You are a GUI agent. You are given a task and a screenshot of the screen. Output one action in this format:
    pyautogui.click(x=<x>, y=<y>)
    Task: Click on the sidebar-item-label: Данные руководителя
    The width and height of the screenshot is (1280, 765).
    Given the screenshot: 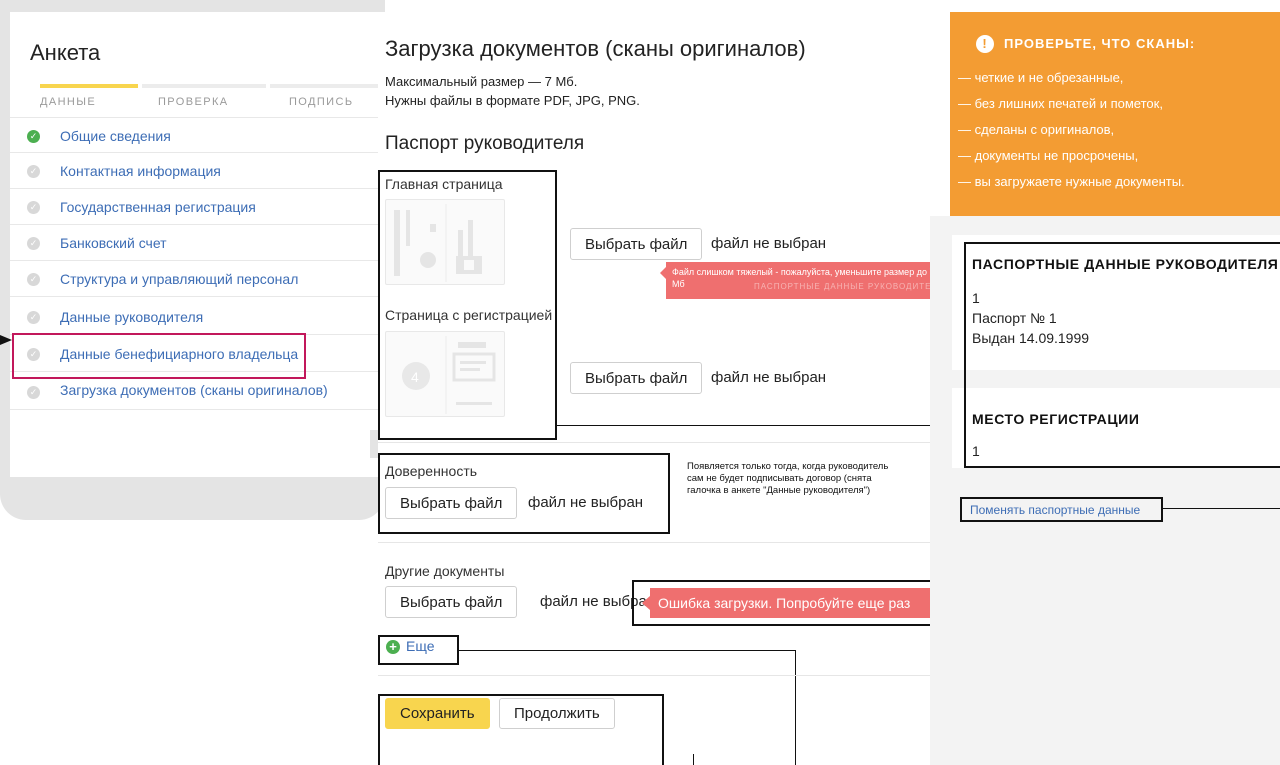 What is the action you would take?
    pyautogui.click(x=132, y=317)
    